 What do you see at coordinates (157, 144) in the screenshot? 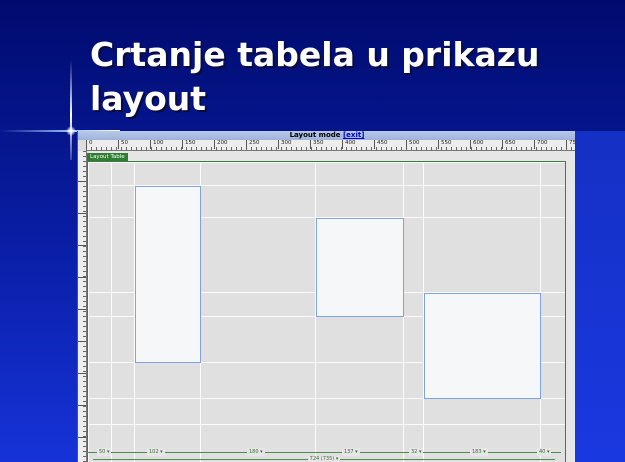
I see `ruler-label: 100` at bounding box center [157, 144].